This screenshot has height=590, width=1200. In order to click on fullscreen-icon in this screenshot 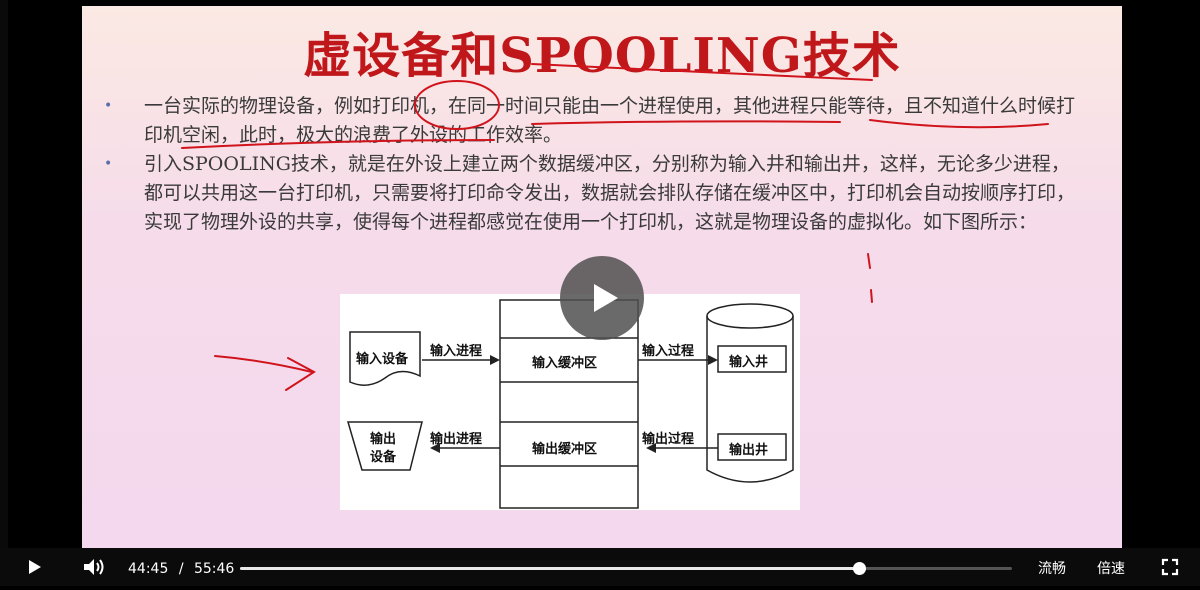, I will do `click(1170, 567)`.